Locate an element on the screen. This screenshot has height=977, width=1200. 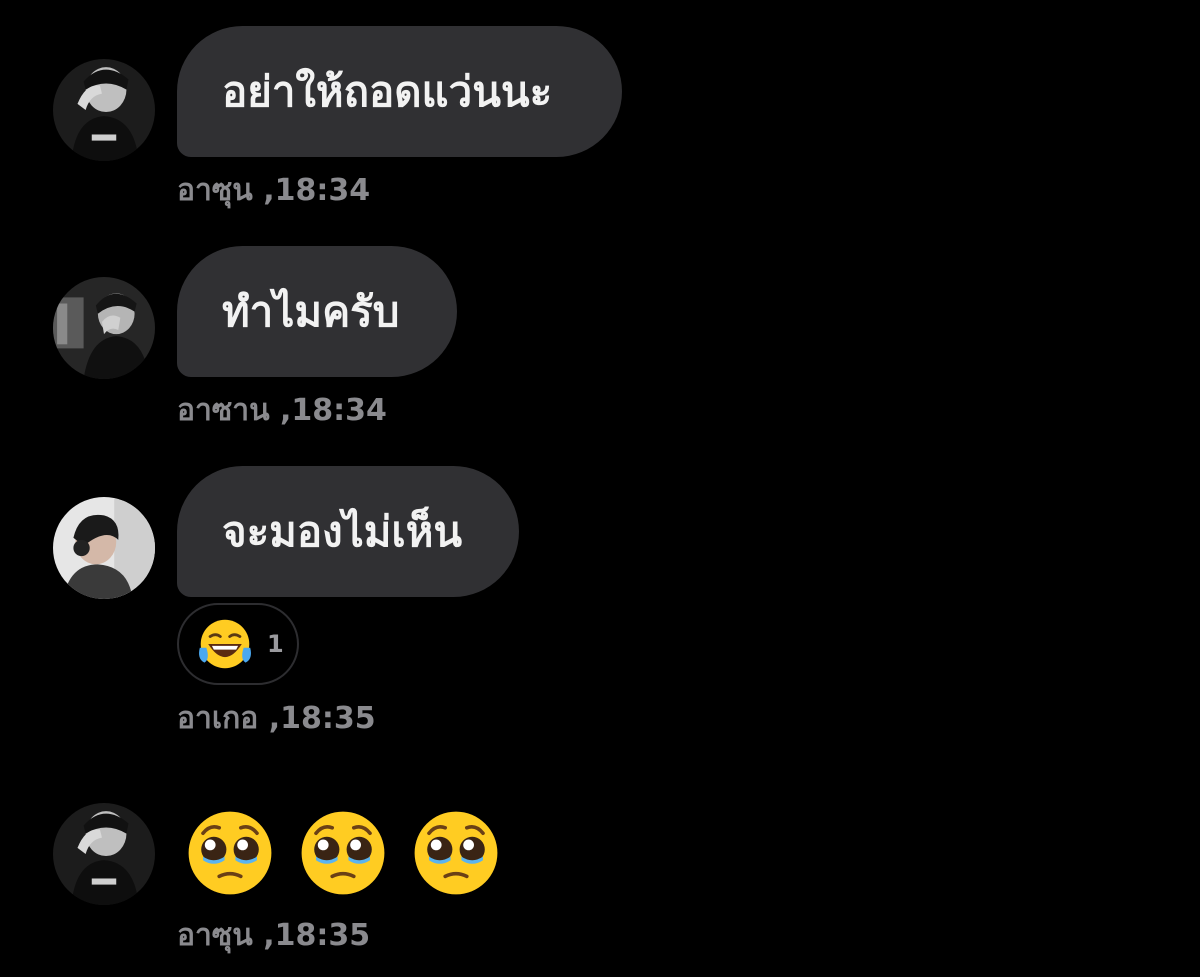
emoji-message is located at coordinates (343, 853).